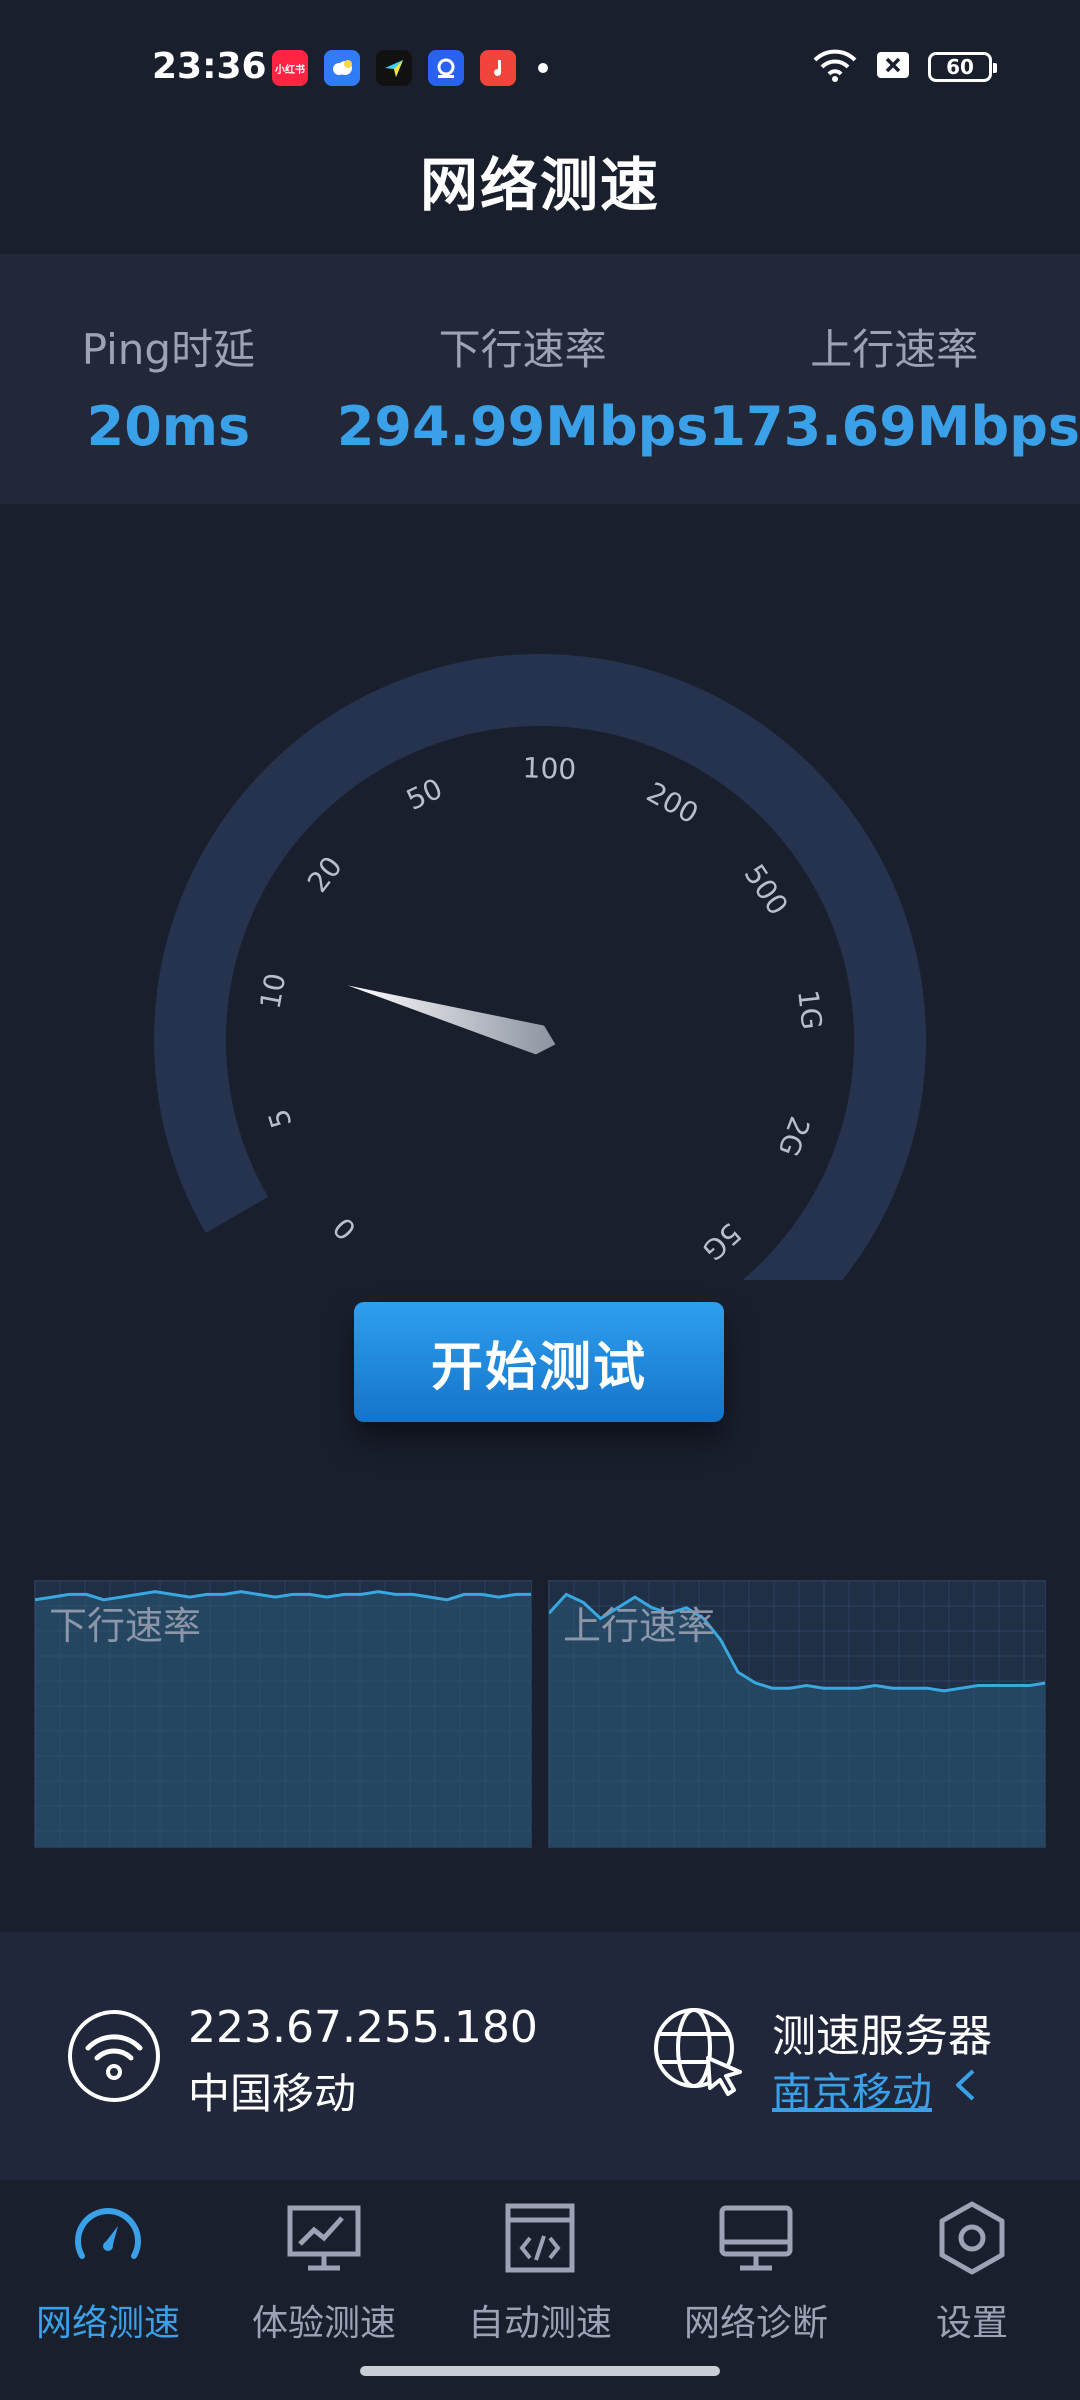 Image resolution: width=1080 pixels, height=2400 pixels. What do you see at coordinates (323, 2323) in the screenshot?
I see `nav-label: 体验测速` at bounding box center [323, 2323].